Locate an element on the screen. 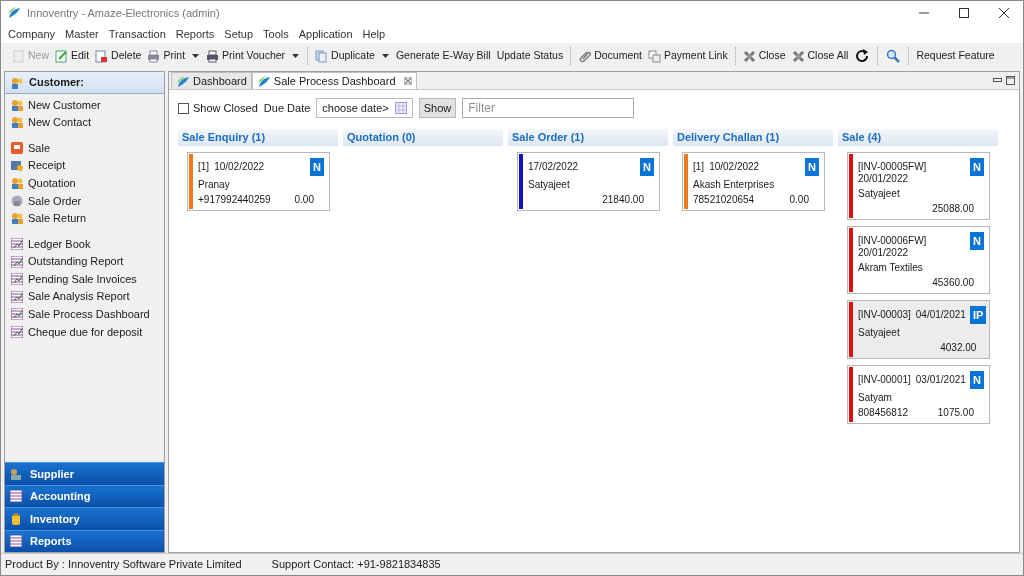 The height and width of the screenshot is (576, 1024). status-badge: IP is located at coordinates (978, 315).